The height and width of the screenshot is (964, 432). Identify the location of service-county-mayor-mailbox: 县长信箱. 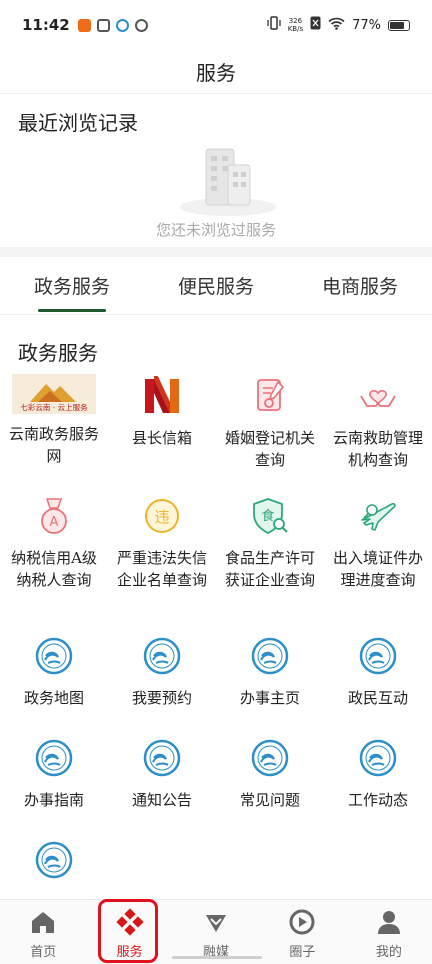
(162, 430).